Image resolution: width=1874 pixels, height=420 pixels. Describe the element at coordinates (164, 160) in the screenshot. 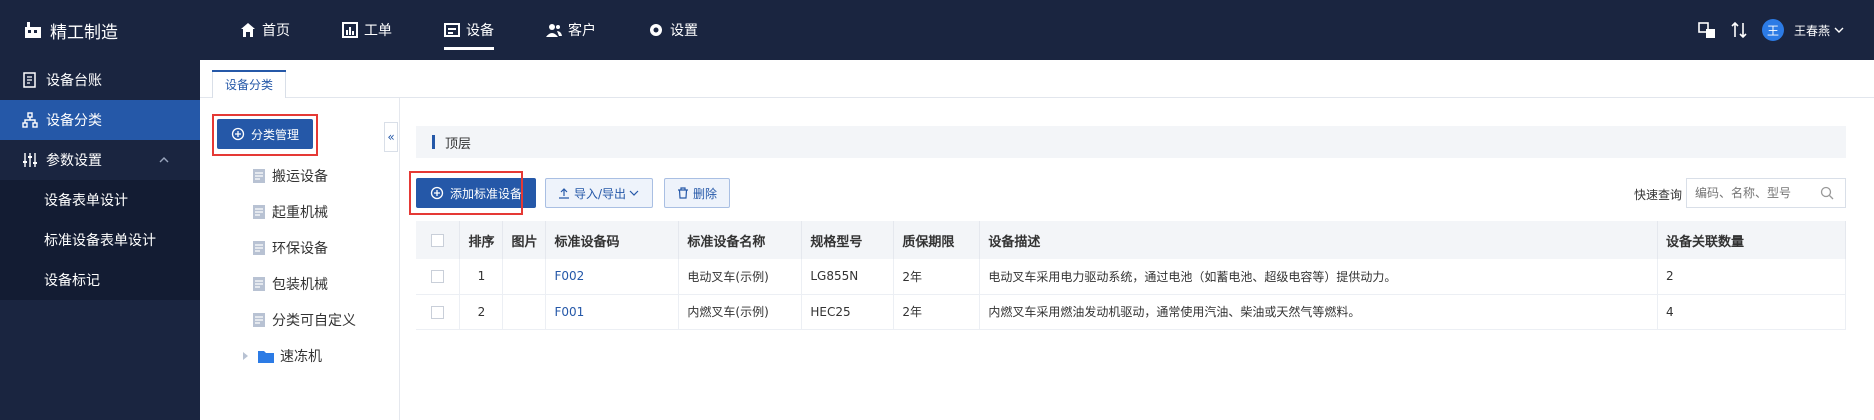

I see `chevron-up-icon` at that location.